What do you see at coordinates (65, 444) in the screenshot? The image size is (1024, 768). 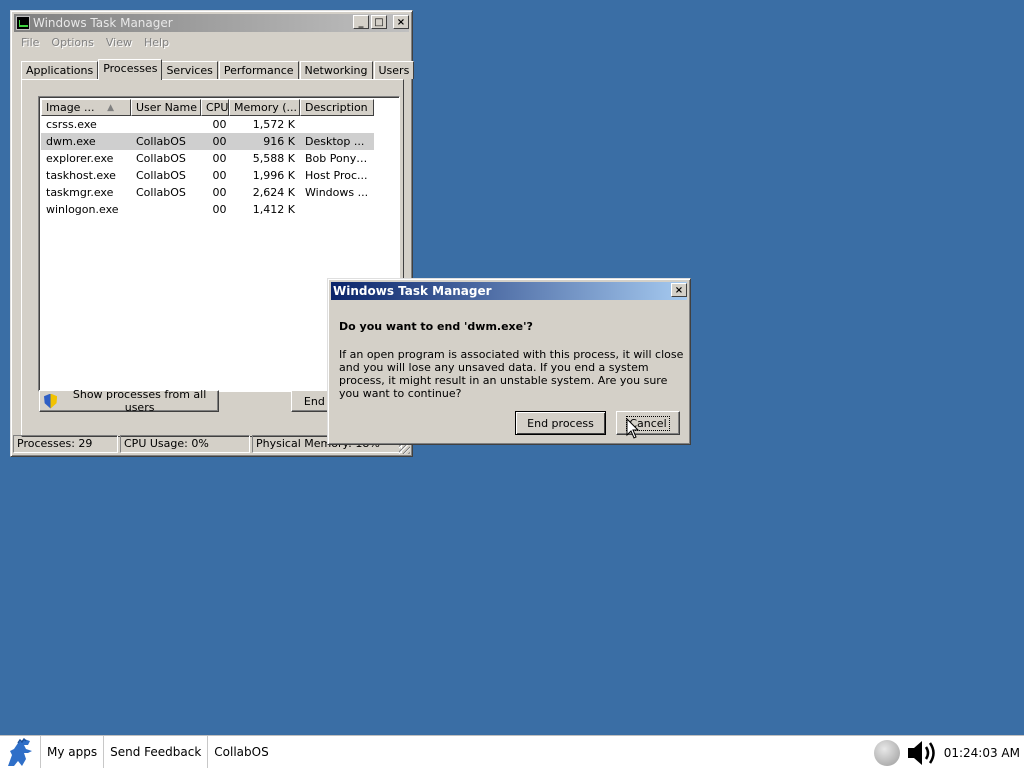 I see `status-processes: Processes: 29` at bounding box center [65, 444].